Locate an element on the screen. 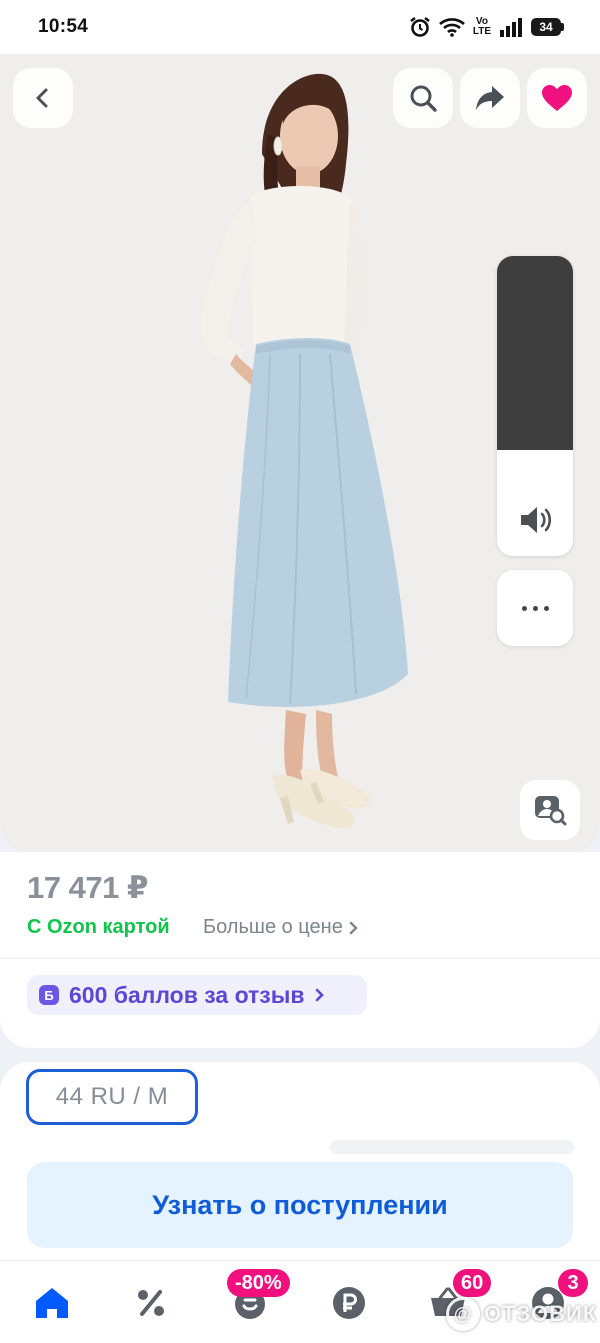 This screenshot has width=600, height=1343. signal-icon is located at coordinates (511, 27).